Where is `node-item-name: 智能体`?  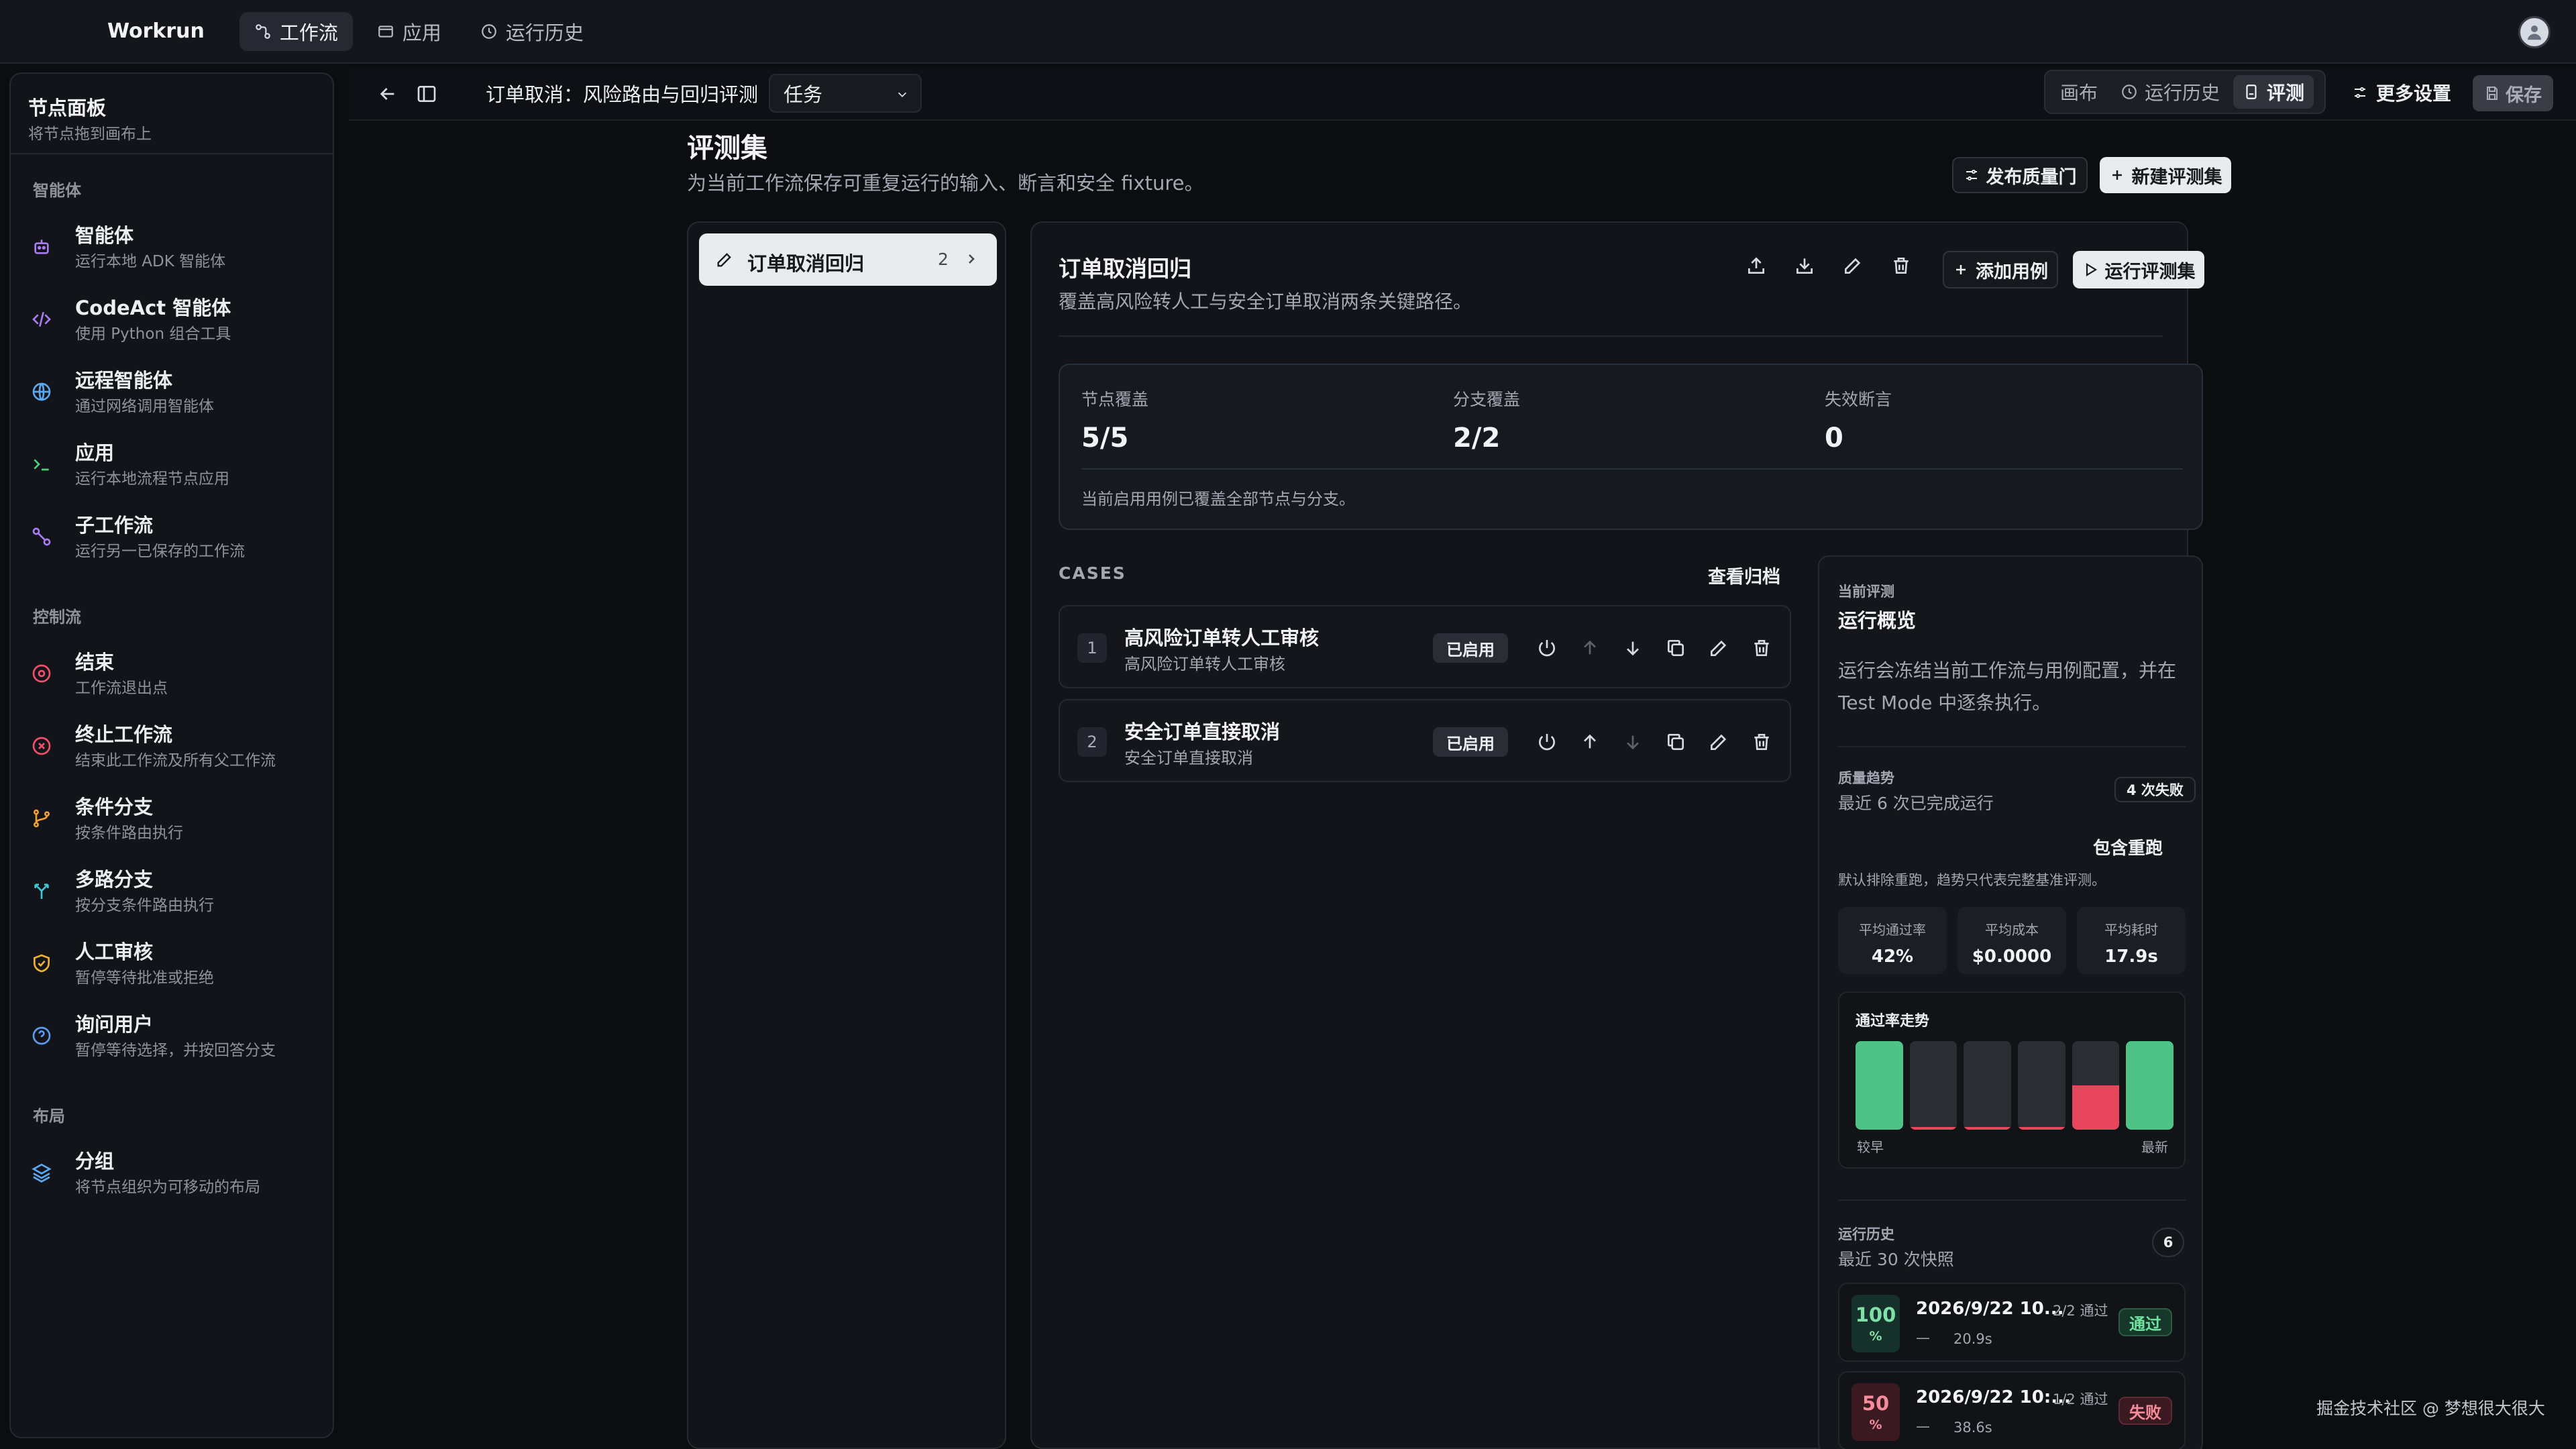
node-item-name: 智能体 is located at coordinates (104, 235).